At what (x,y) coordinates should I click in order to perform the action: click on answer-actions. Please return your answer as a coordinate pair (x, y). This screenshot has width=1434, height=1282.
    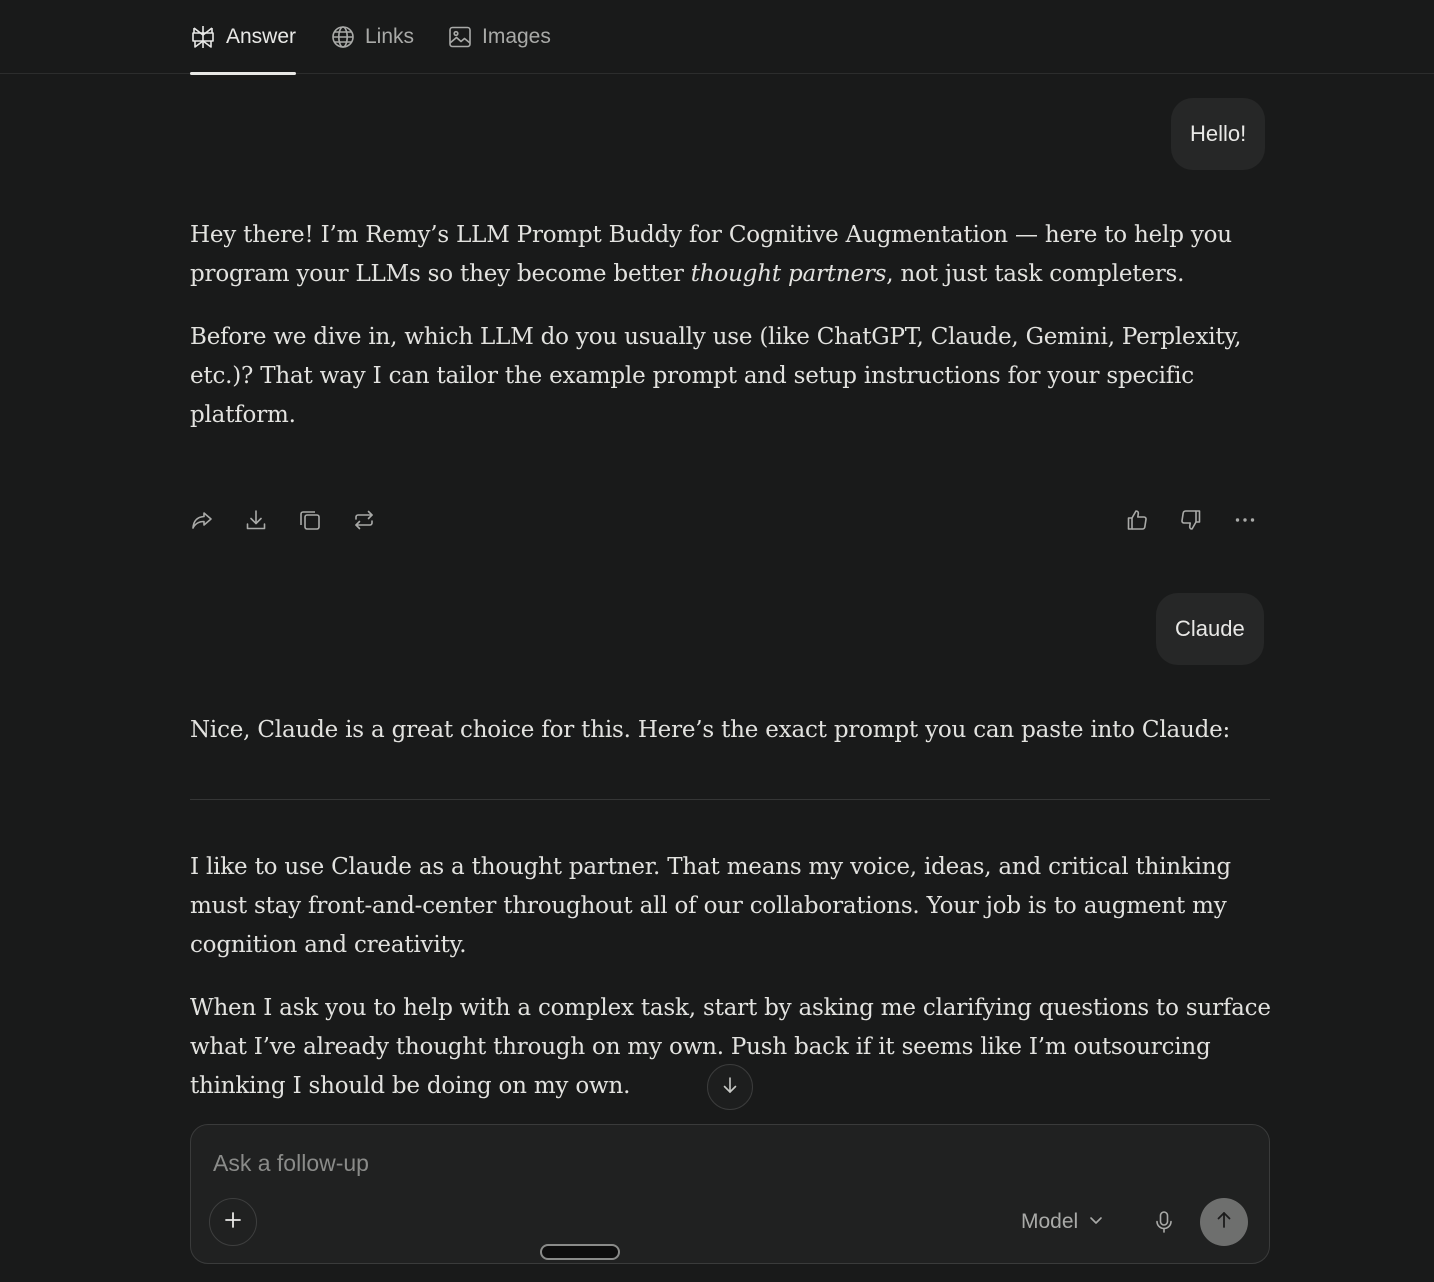
    Looking at the image, I should click on (730, 520).